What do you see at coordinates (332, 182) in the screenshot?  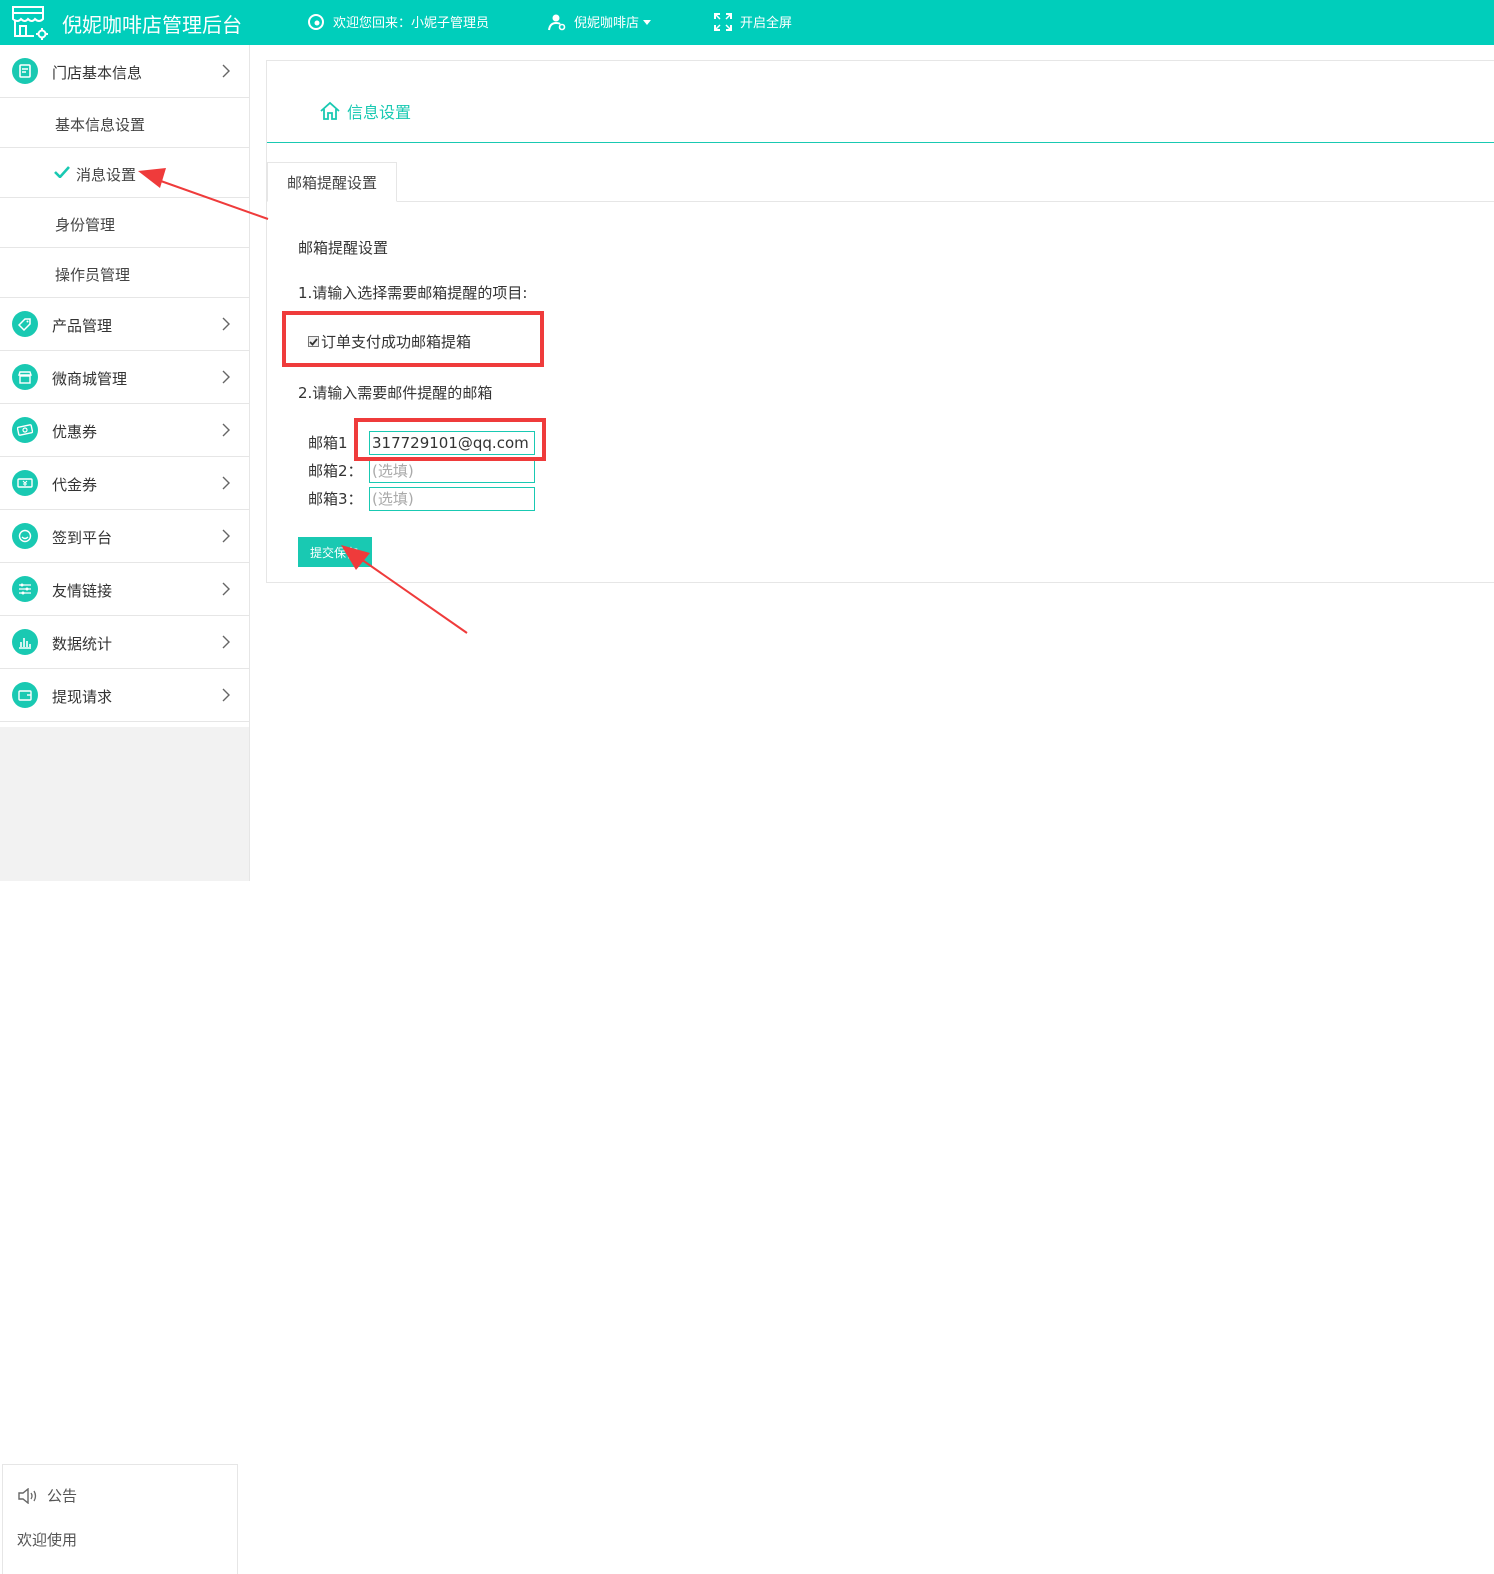 I see `tab-email-reminder: 邮箱提醒设置` at bounding box center [332, 182].